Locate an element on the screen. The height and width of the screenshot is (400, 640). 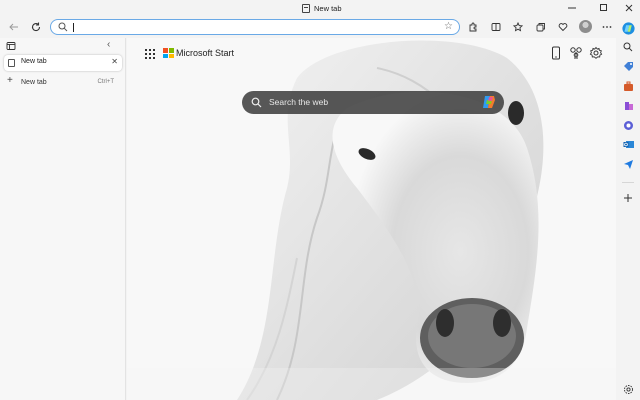
outlook-sidebar-button is located at coordinates (628, 144).